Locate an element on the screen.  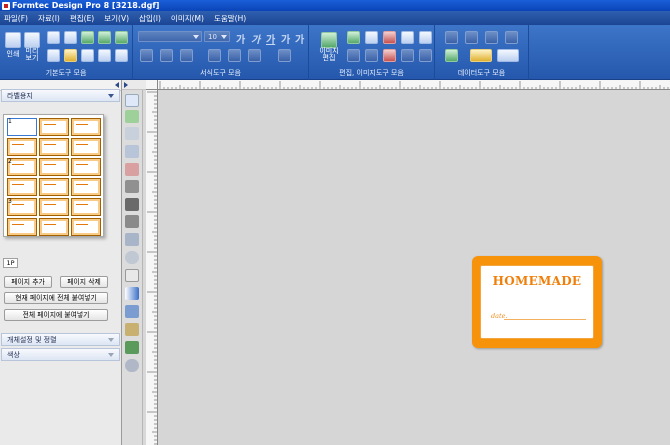
paste-current-page-button: 현재 페이지에 전체 붙여넣기 is located at coordinates (56, 298).